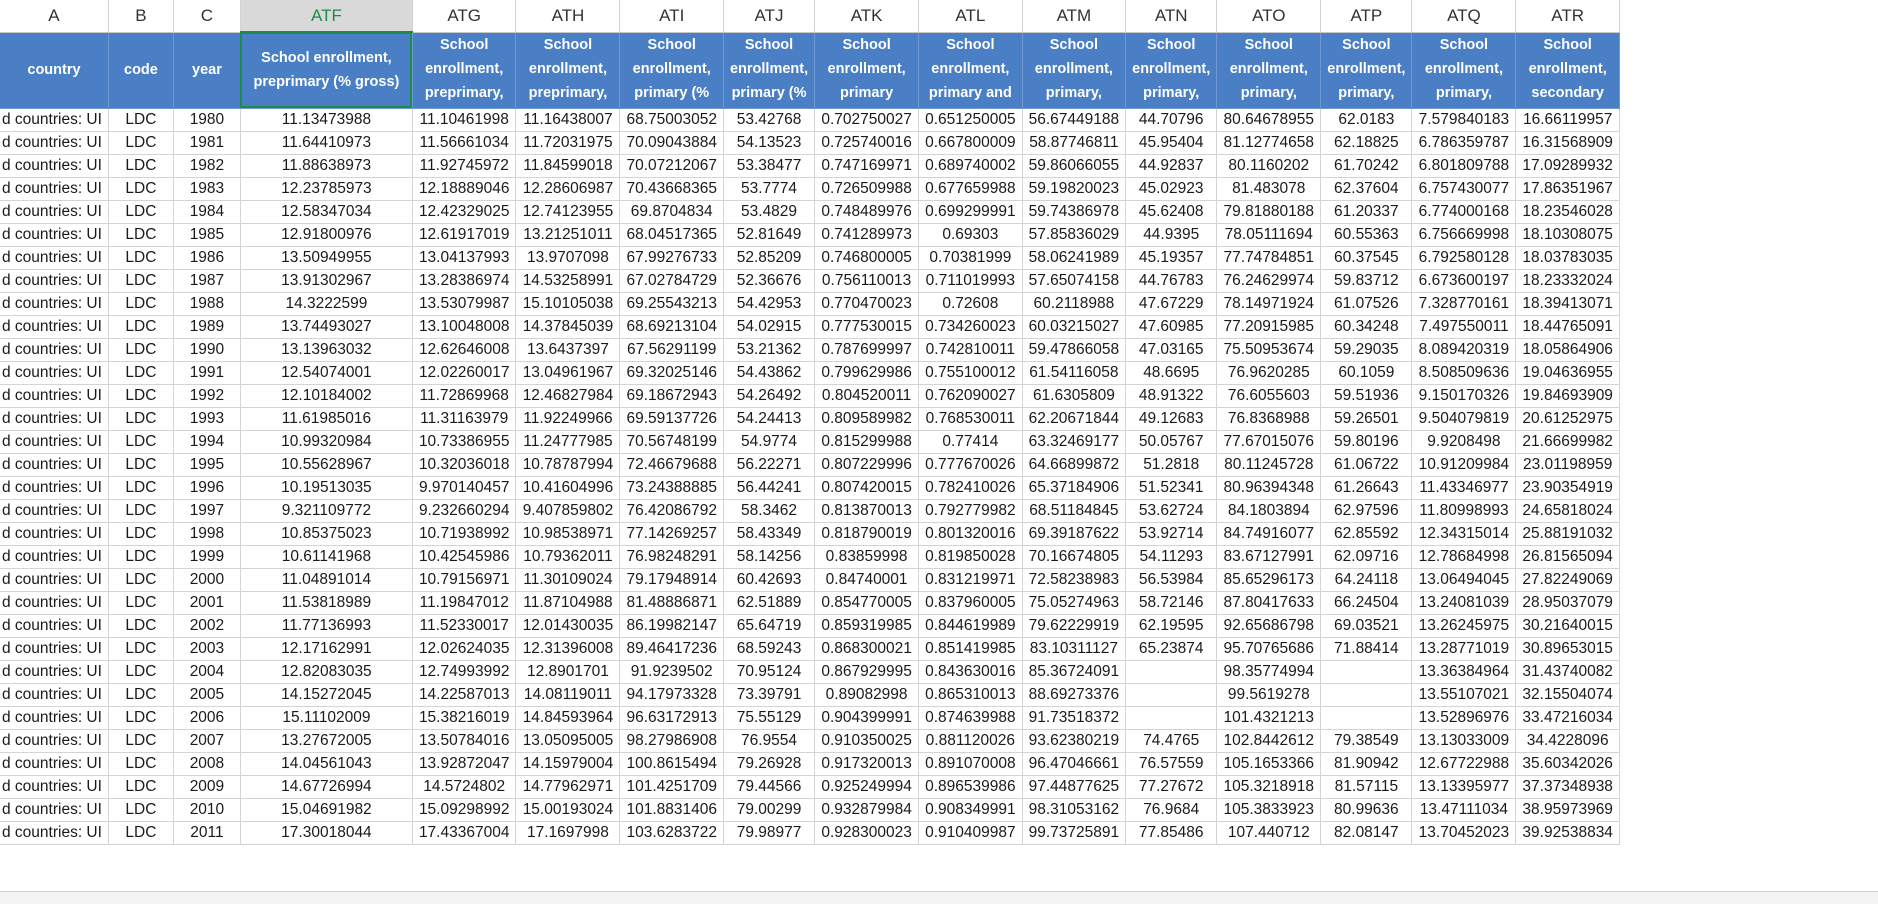  Describe the element at coordinates (1464, 235) in the screenshot. I see `data-cell: 6.756669998` at that location.